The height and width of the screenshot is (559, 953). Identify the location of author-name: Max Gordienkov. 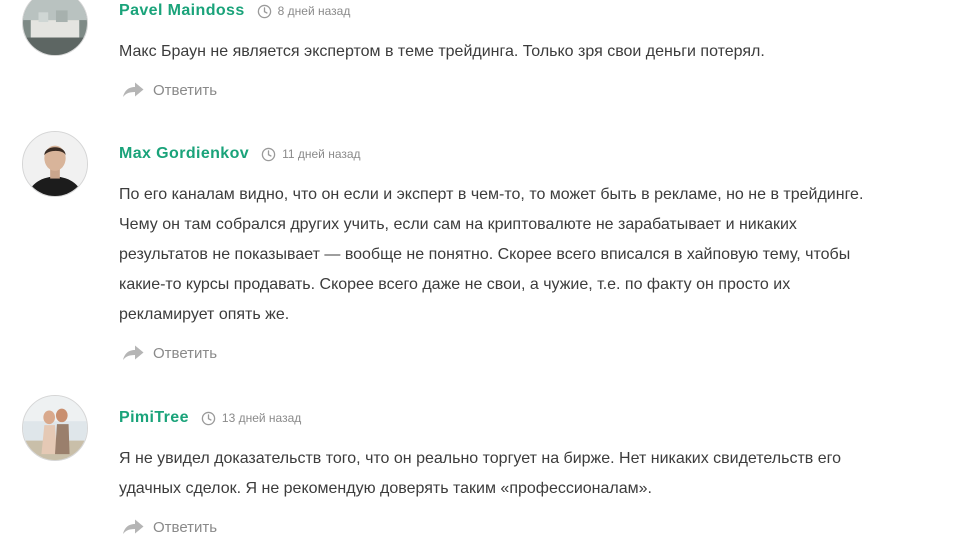
(184, 154).